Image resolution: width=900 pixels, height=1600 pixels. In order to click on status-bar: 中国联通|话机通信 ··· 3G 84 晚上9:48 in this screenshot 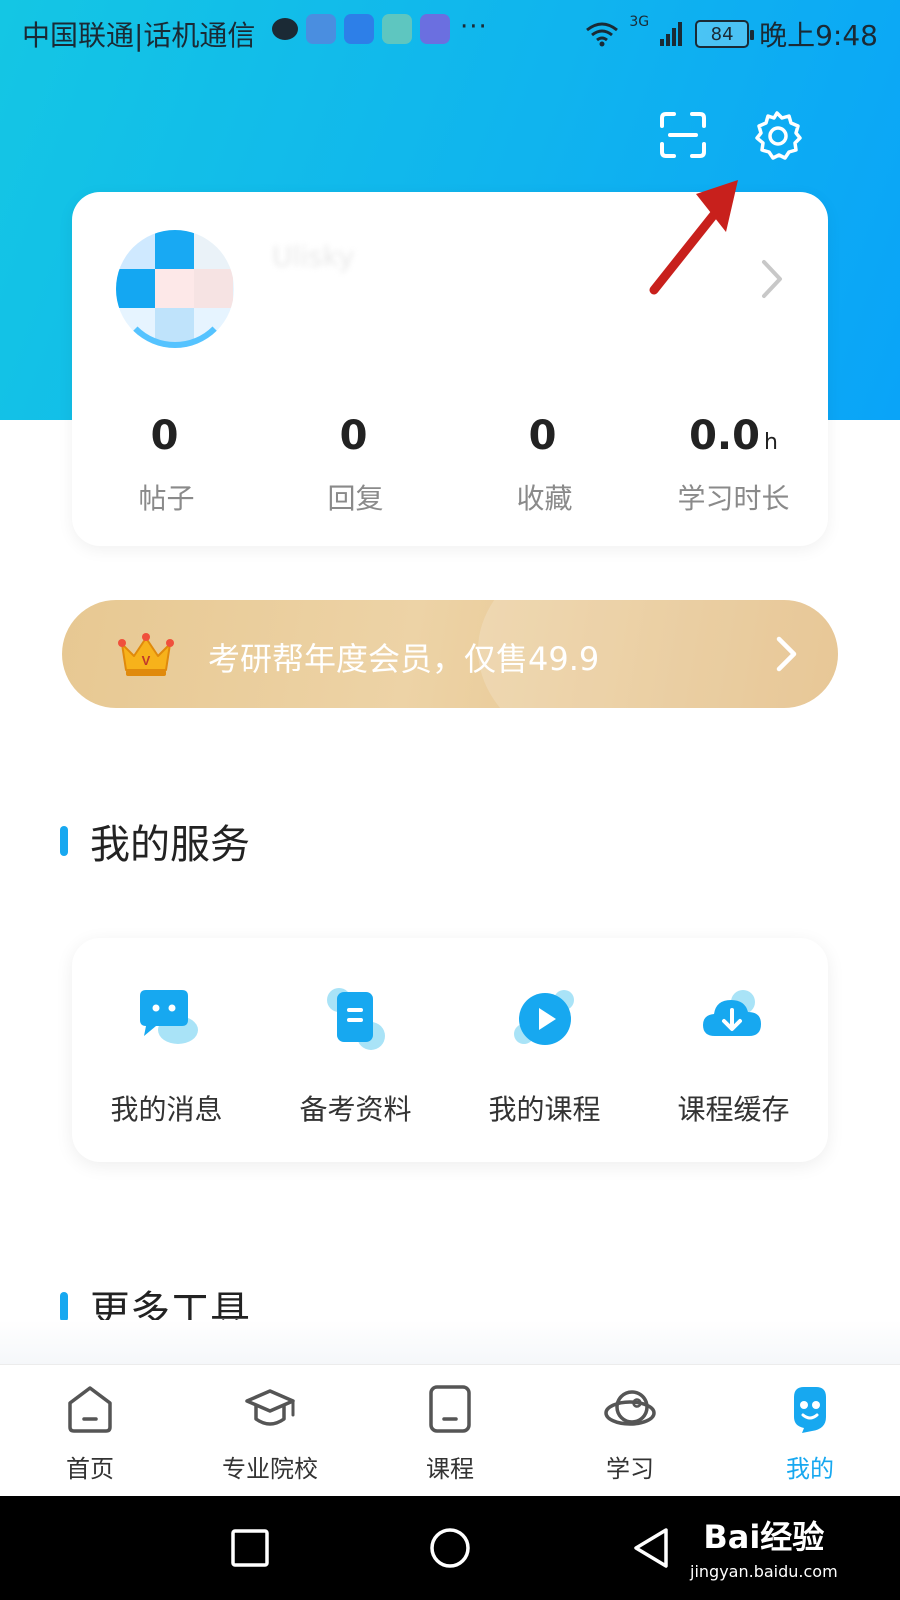, I will do `click(450, 31)`.